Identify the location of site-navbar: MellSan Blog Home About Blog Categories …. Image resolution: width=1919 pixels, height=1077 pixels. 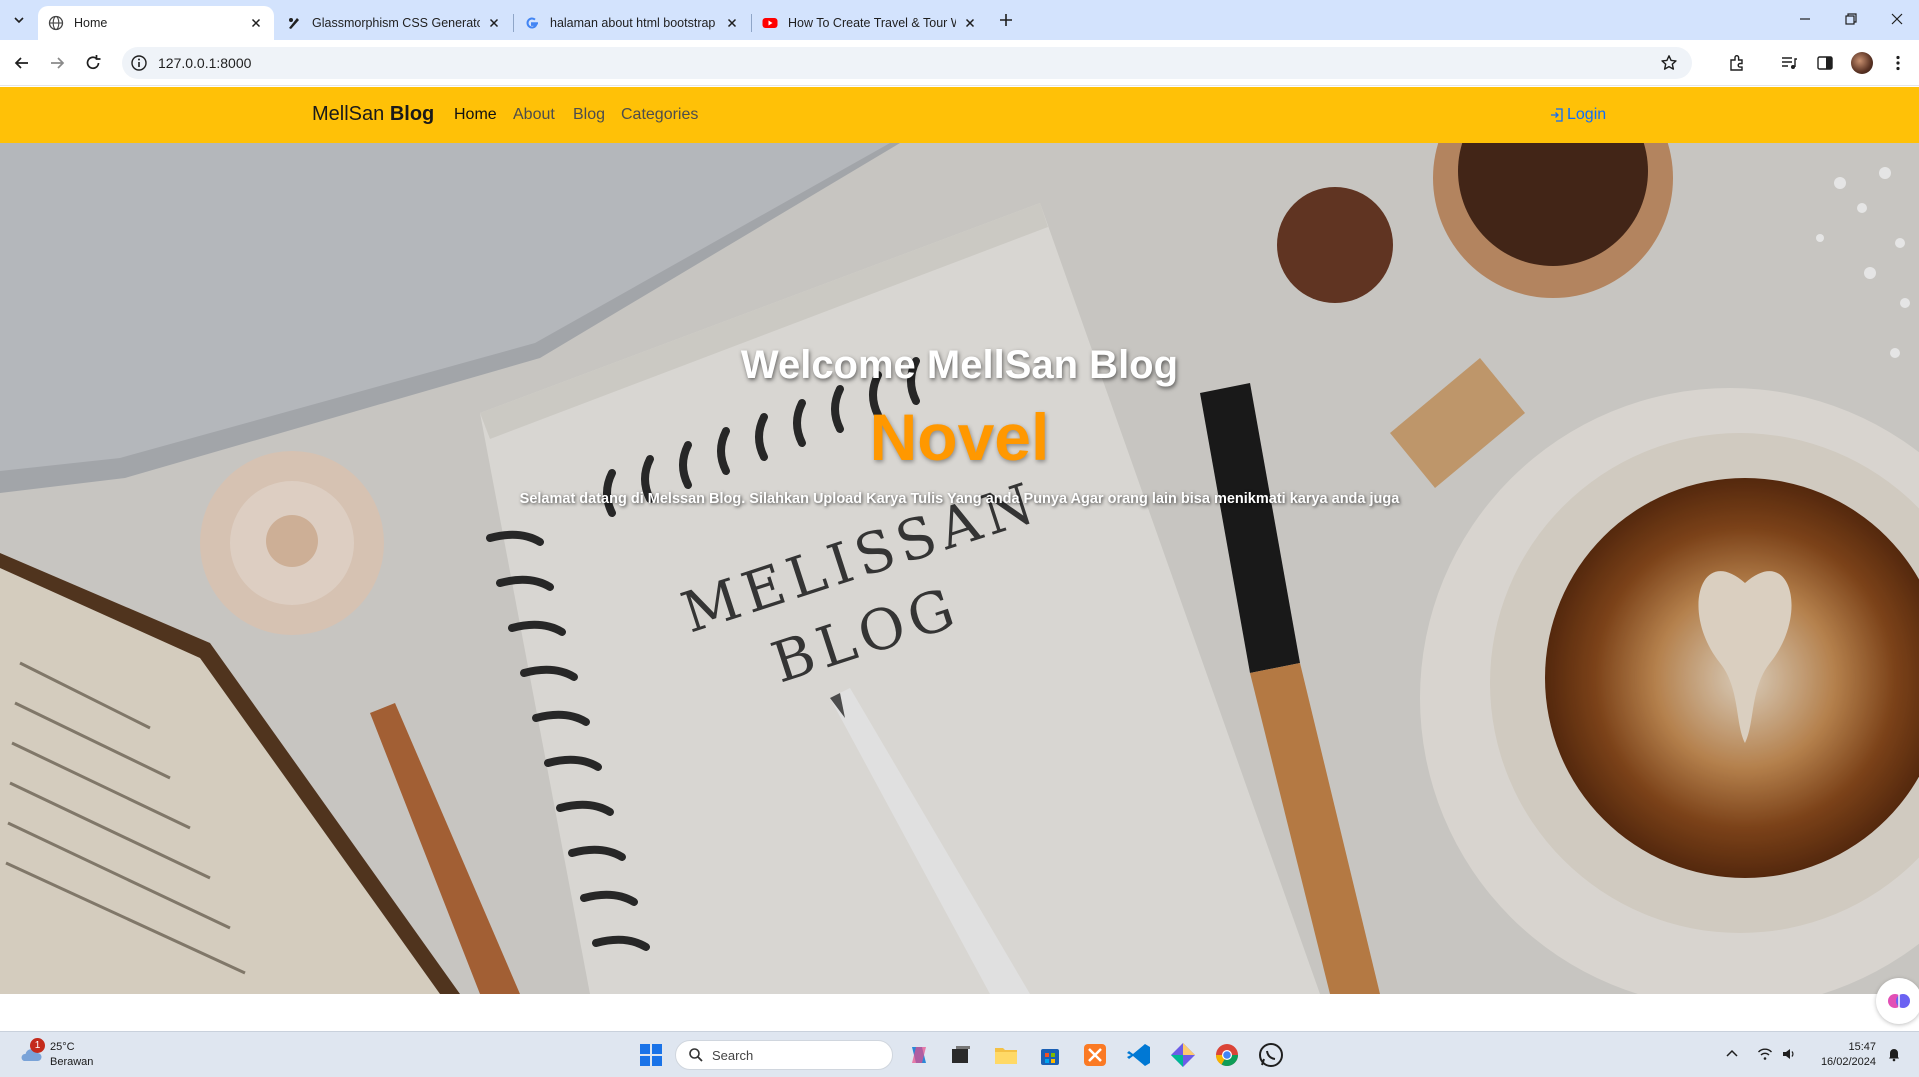
(959, 115).